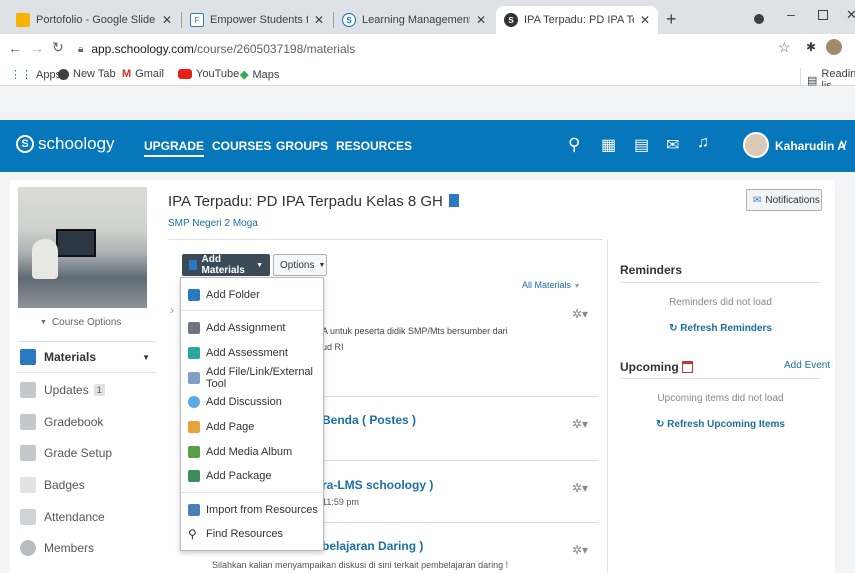  What do you see at coordinates (194, 378) in the screenshot?
I see `file-link-icon` at bounding box center [194, 378].